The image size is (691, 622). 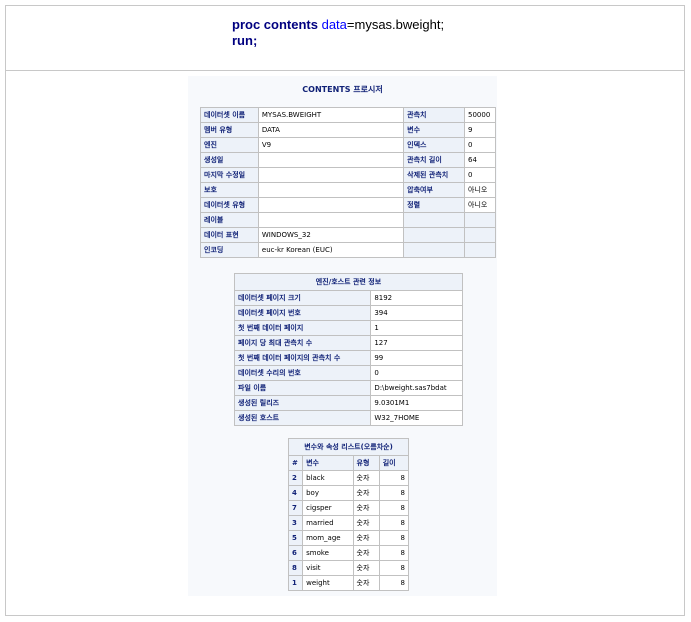 What do you see at coordinates (302, 403) in the screenshot?
I see `engine-label: 생성된 릴리즈` at bounding box center [302, 403].